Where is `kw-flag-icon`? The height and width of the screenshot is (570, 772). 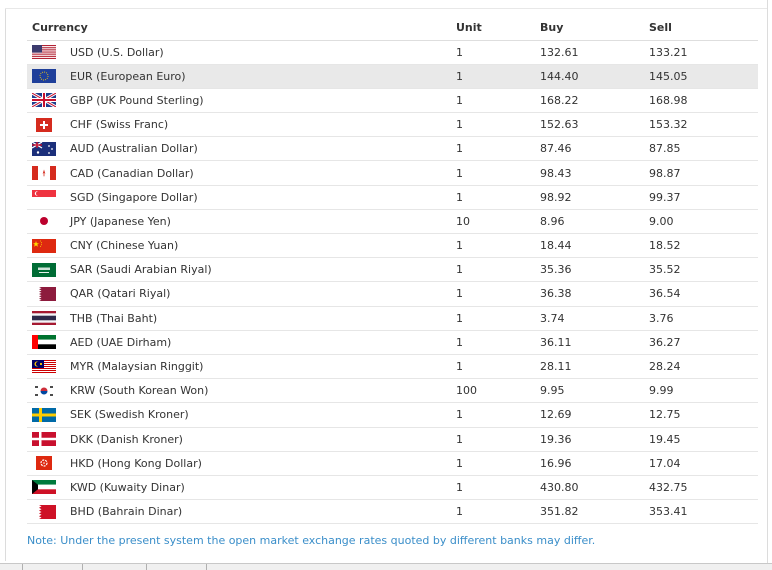 kw-flag-icon is located at coordinates (44, 487).